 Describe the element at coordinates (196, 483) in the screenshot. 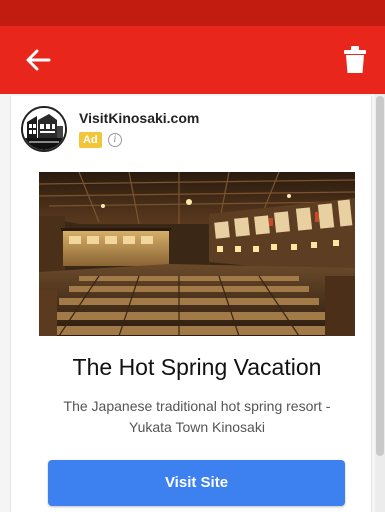

I see `visit-site-button: Visit Site` at that location.